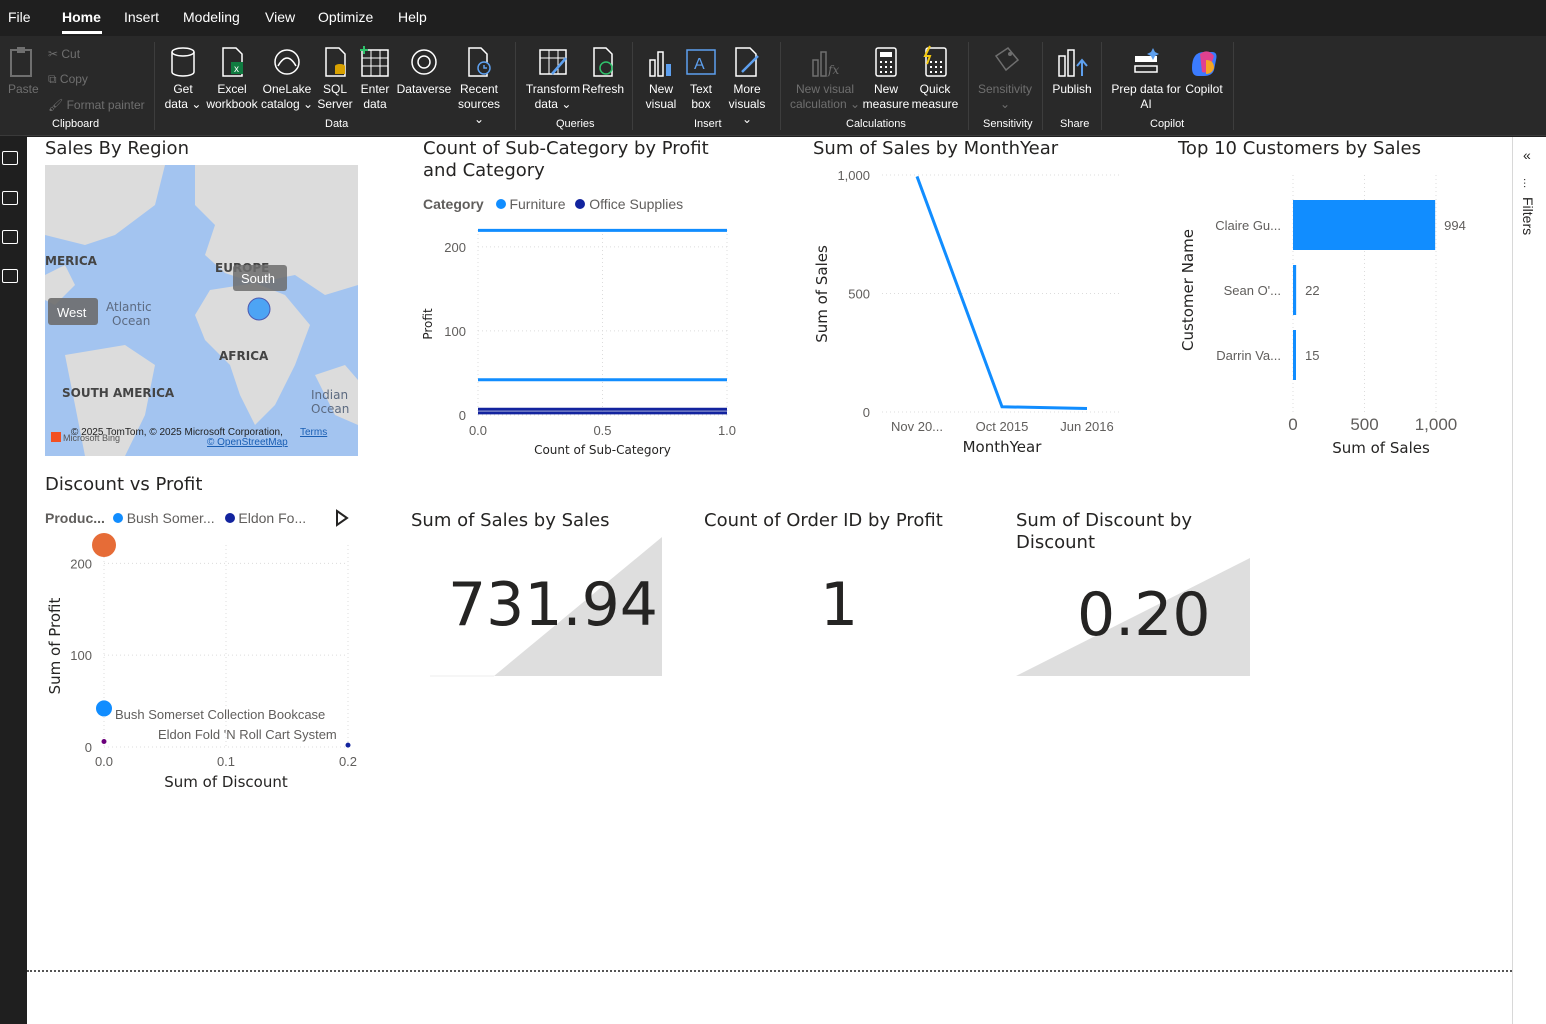  I want to click on legend-next-icon, so click(342, 518).